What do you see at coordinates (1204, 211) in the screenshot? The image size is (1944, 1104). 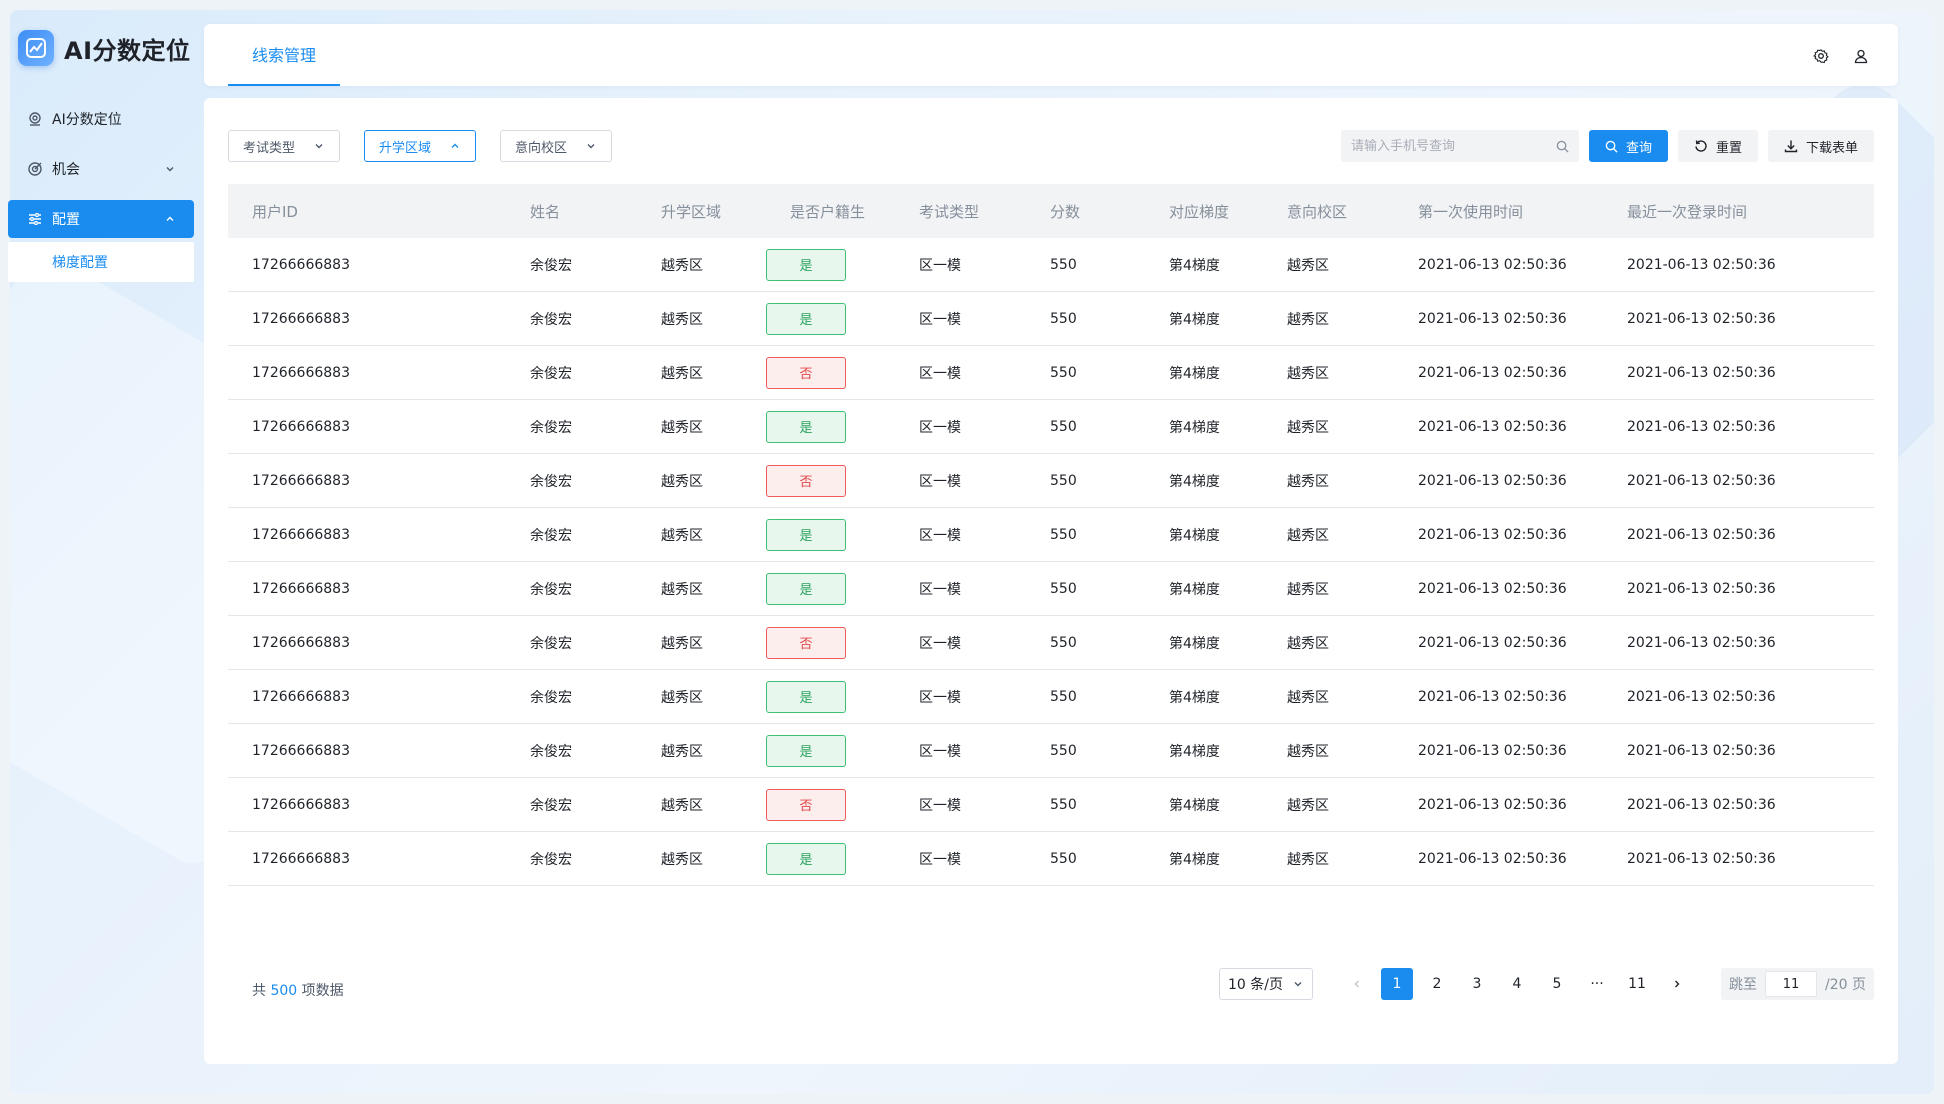 I see `header-cell: 对应梯度` at bounding box center [1204, 211].